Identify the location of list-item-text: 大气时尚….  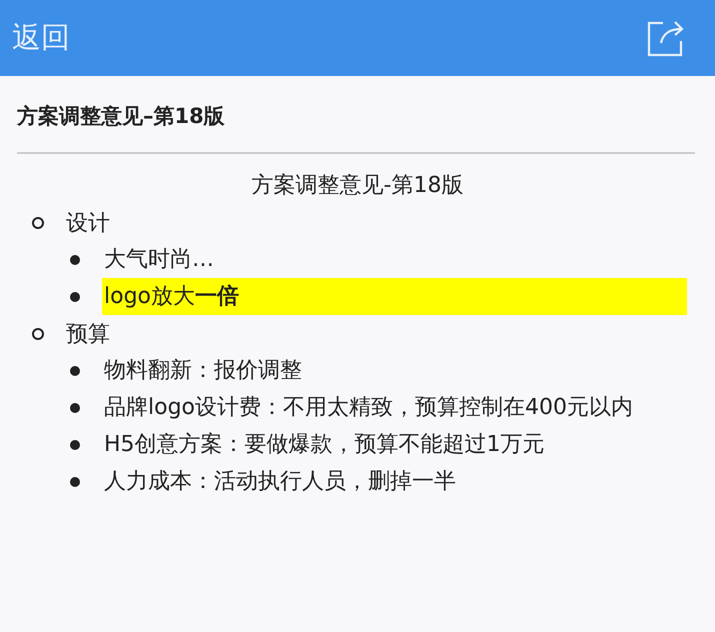
(159, 260).